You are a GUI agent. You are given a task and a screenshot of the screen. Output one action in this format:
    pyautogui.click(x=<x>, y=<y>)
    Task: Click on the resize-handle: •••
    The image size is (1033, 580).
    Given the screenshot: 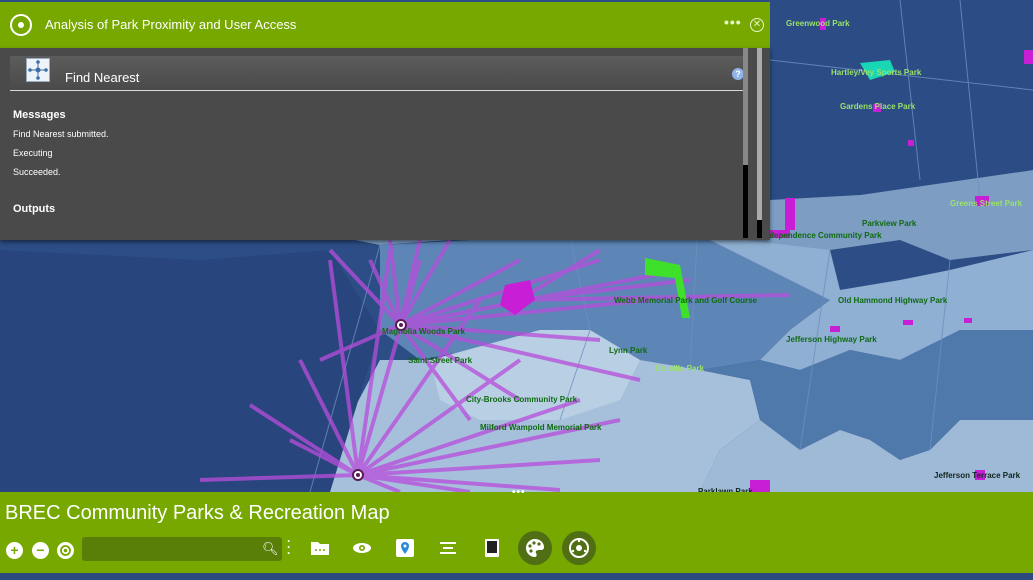 What is the action you would take?
    pyautogui.click(x=519, y=492)
    